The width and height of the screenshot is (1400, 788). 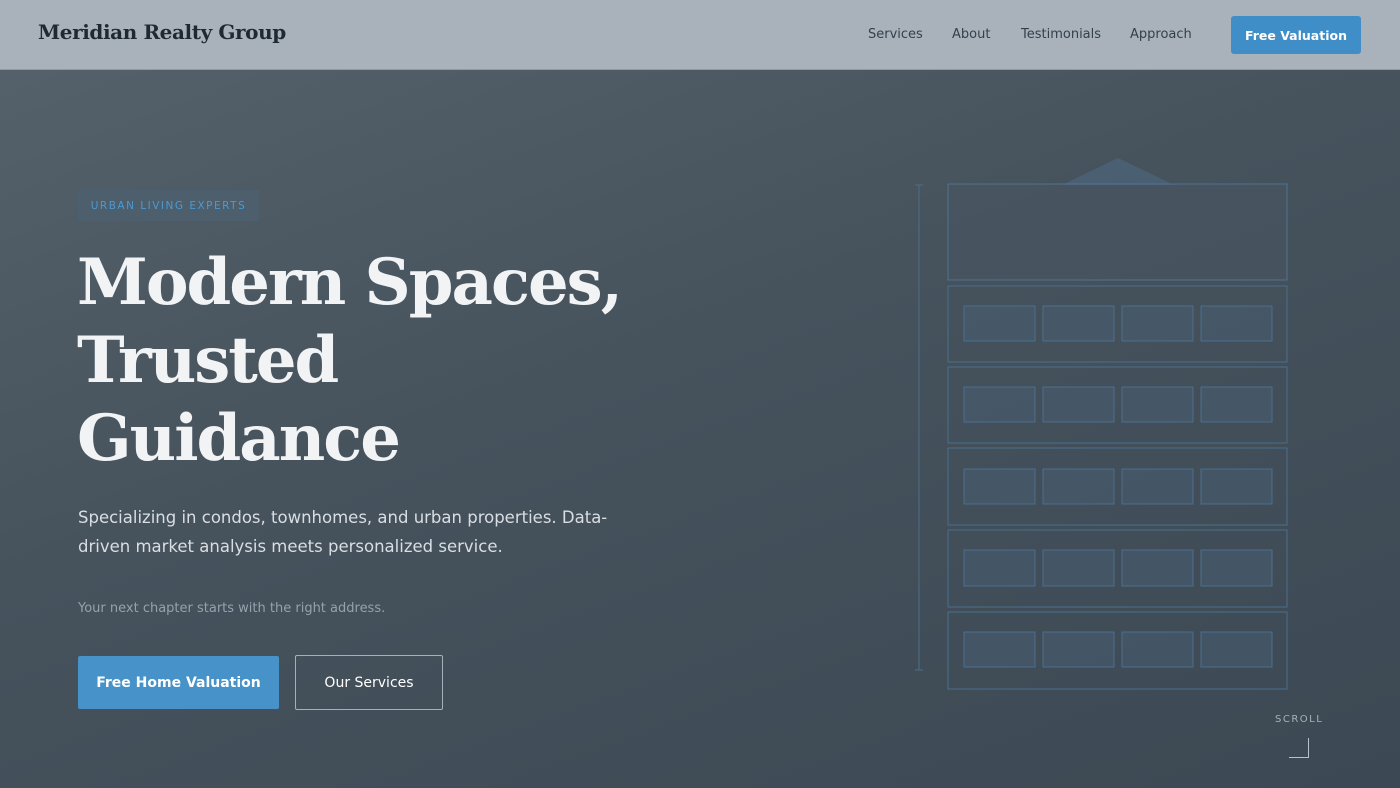 I want to click on nav-testimonials: Testimonials, so click(x=1061, y=34).